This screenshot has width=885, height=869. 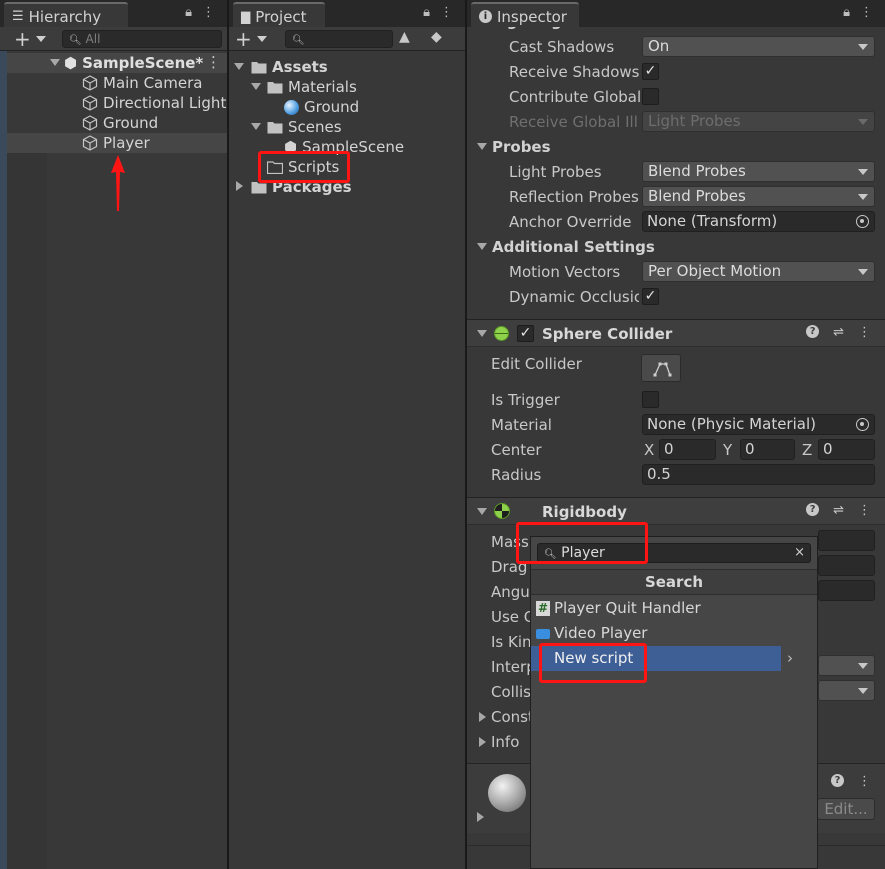 What do you see at coordinates (593, 663) in the screenshot?
I see `new-script-highlight-box` at bounding box center [593, 663].